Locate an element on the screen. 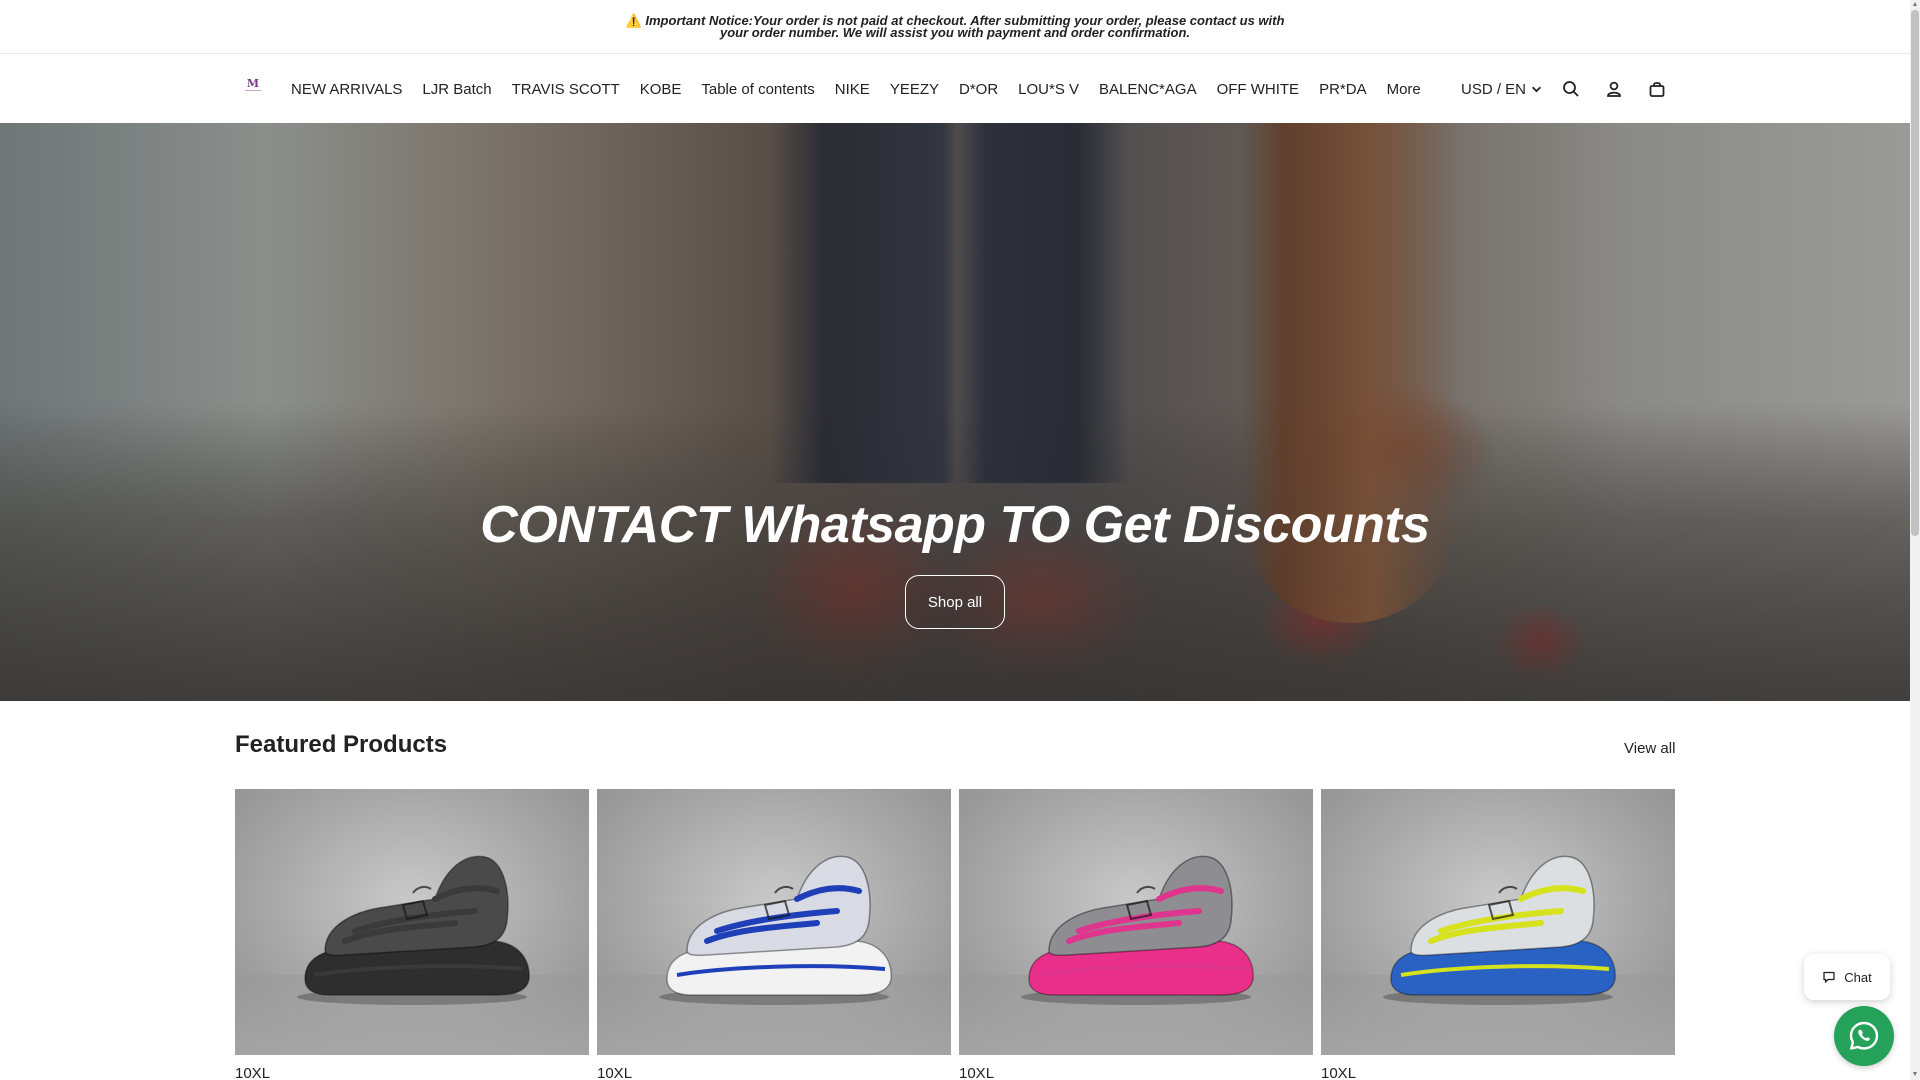 Image resolution: width=1920 pixels, height=1080 pixels. cart-icon is located at coordinates (1657, 89).